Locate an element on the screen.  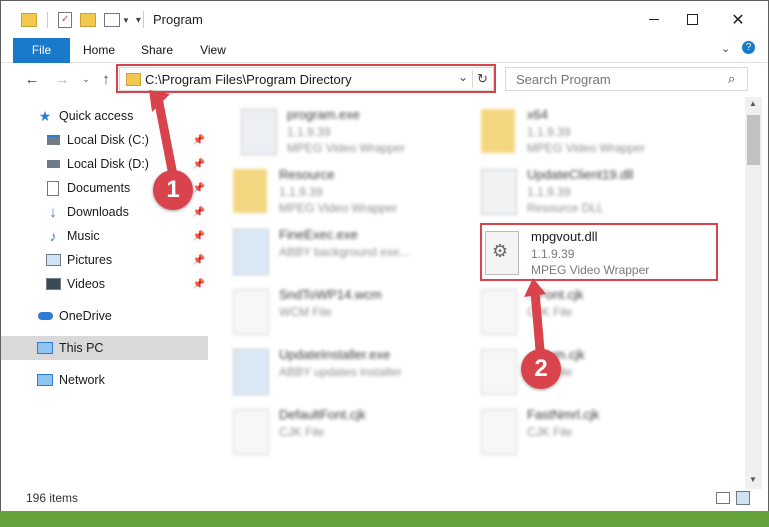
new-folder-icon is located at coordinates (88, 20).